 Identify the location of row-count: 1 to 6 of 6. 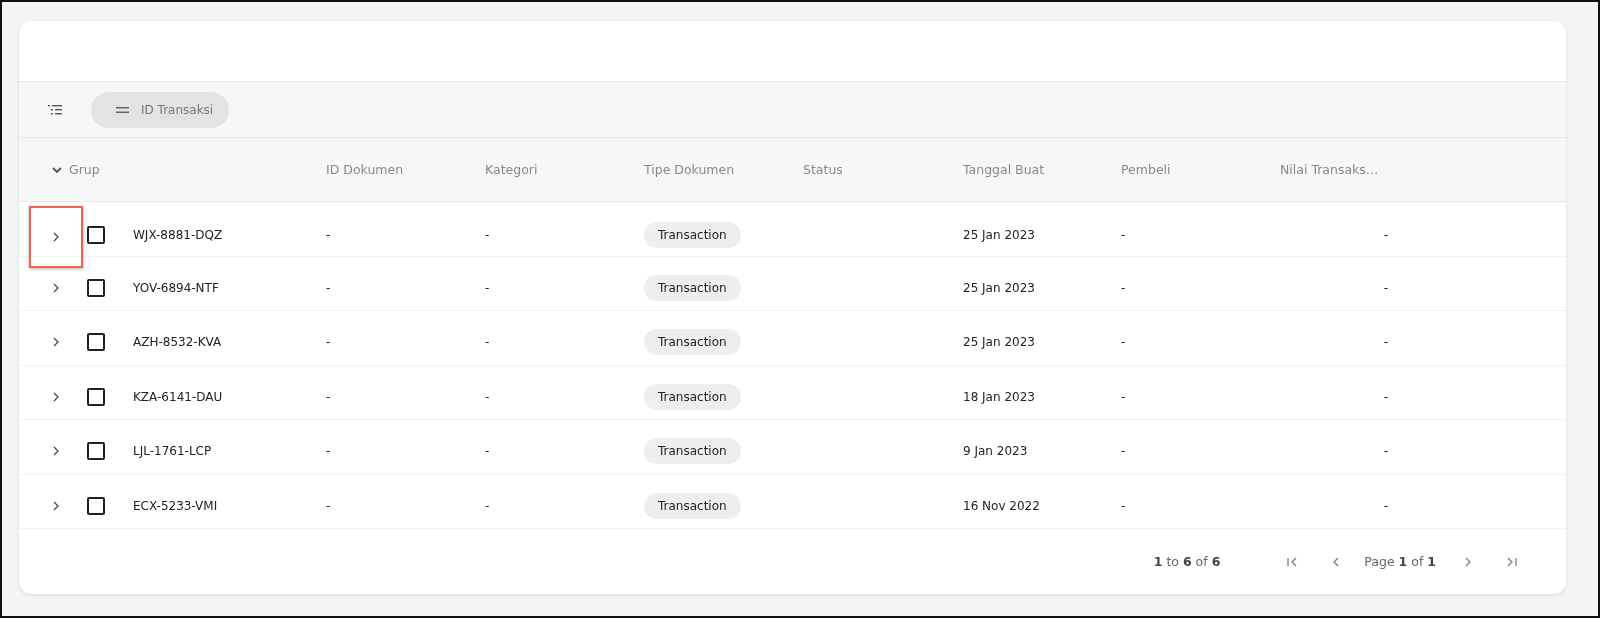
(1187, 561).